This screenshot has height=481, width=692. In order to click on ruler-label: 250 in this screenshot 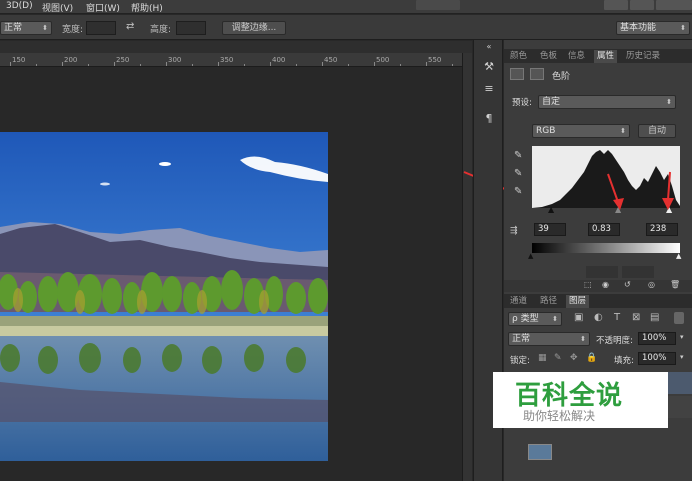, I will do `click(123, 60)`.